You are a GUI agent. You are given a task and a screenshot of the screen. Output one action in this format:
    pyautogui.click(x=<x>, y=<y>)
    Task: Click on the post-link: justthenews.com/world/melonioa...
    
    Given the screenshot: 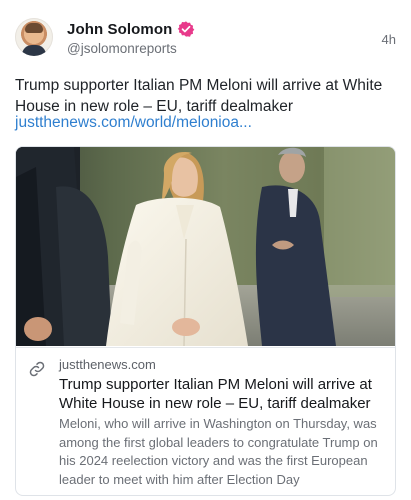 What is the action you would take?
    pyautogui.click(x=133, y=122)
    